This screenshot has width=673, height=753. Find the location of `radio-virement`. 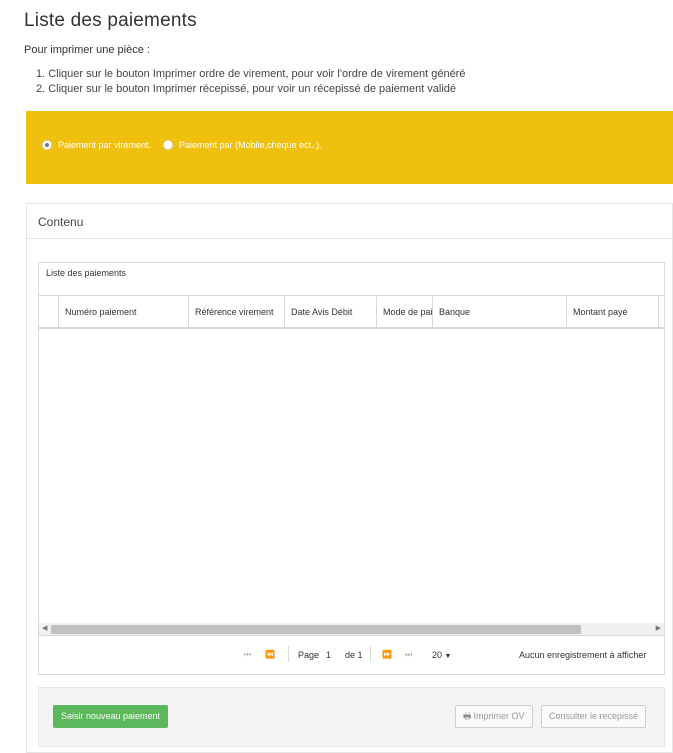

radio-virement is located at coordinates (47, 145).